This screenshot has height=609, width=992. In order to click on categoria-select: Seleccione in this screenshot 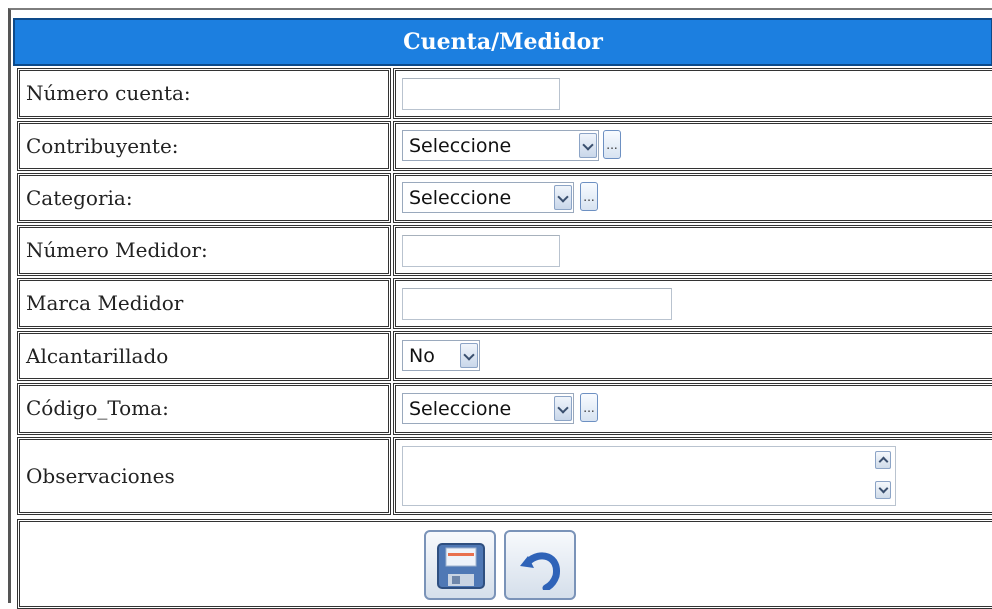, I will do `click(488, 197)`.